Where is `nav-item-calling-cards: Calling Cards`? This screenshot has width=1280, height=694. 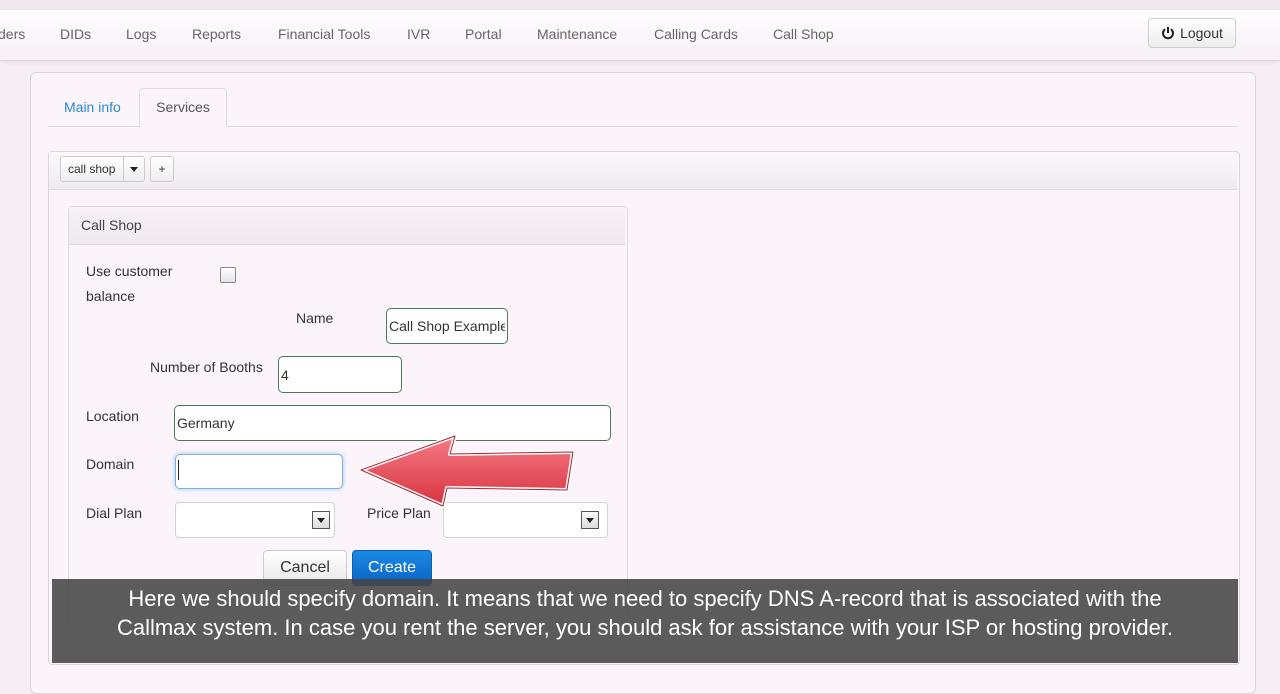 nav-item-calling-cards: Calling Cards is located at coordinates (696, 34).